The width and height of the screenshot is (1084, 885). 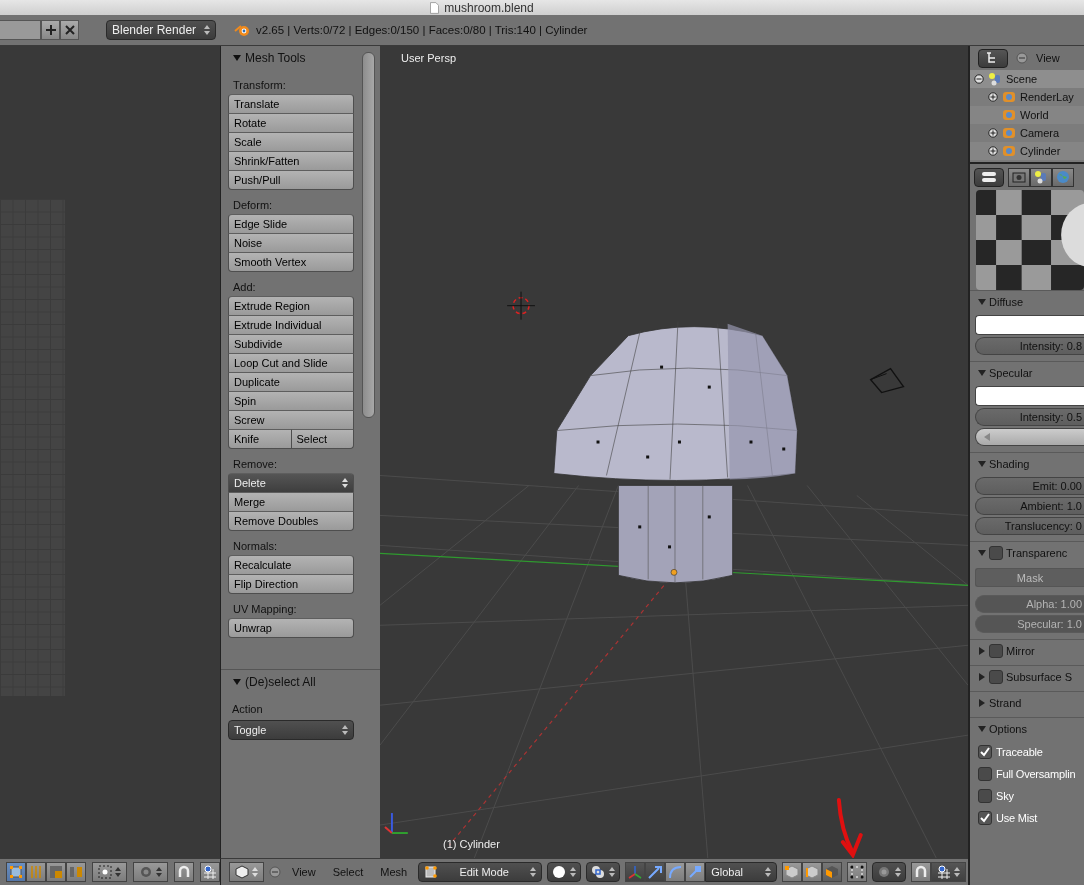 I want to click on search-field, so click(x=20, y=30).